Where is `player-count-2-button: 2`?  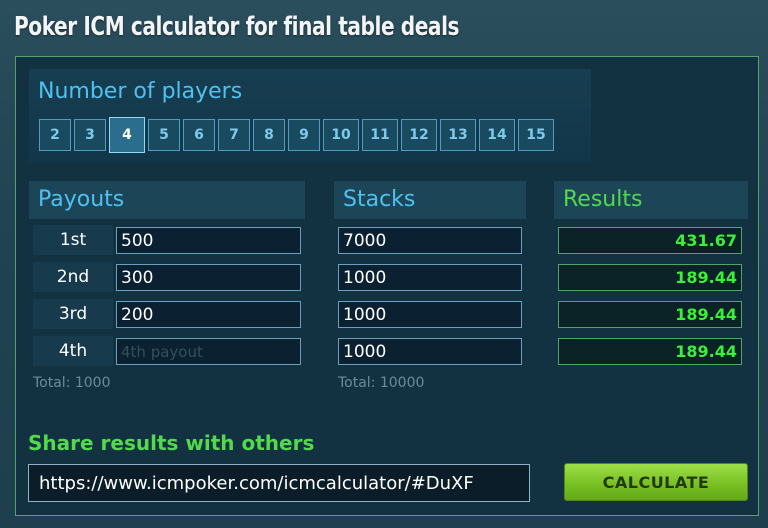 player-count-2-button: 2 is located at coordinates (55, 135).